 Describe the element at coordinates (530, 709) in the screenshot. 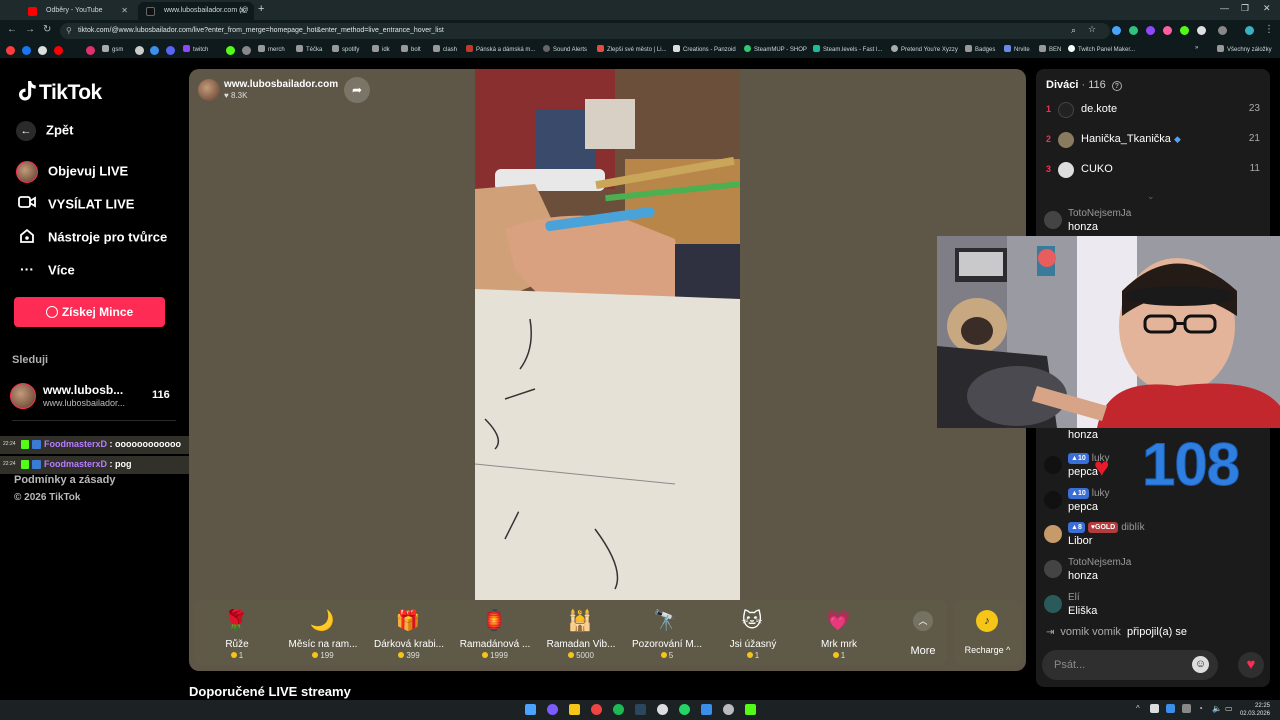

I see `start-icon` at that location.